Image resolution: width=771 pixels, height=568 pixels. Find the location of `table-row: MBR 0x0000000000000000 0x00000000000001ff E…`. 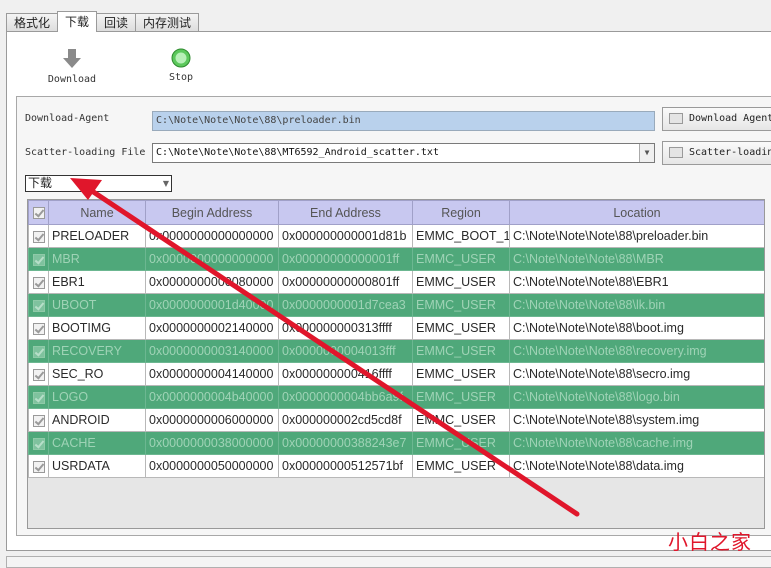

table-row: MBR 0x0000000000000000 0x00000000000001ff E… is located at coordinates (396, 259).